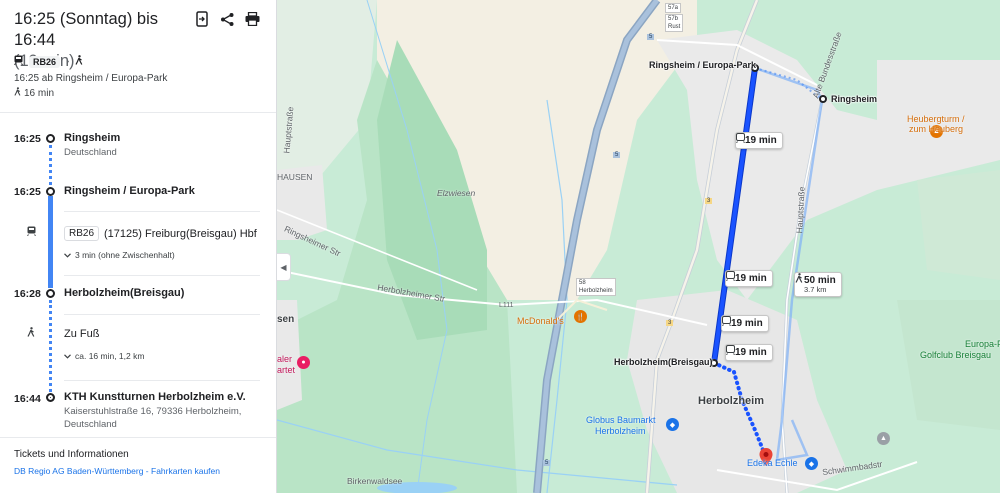 The width and height of the screenshot is (1000, 493). Describe the element at coordinates (596, 291) in the screenshot. I see `exit-name: Herbolzheim` at that location.